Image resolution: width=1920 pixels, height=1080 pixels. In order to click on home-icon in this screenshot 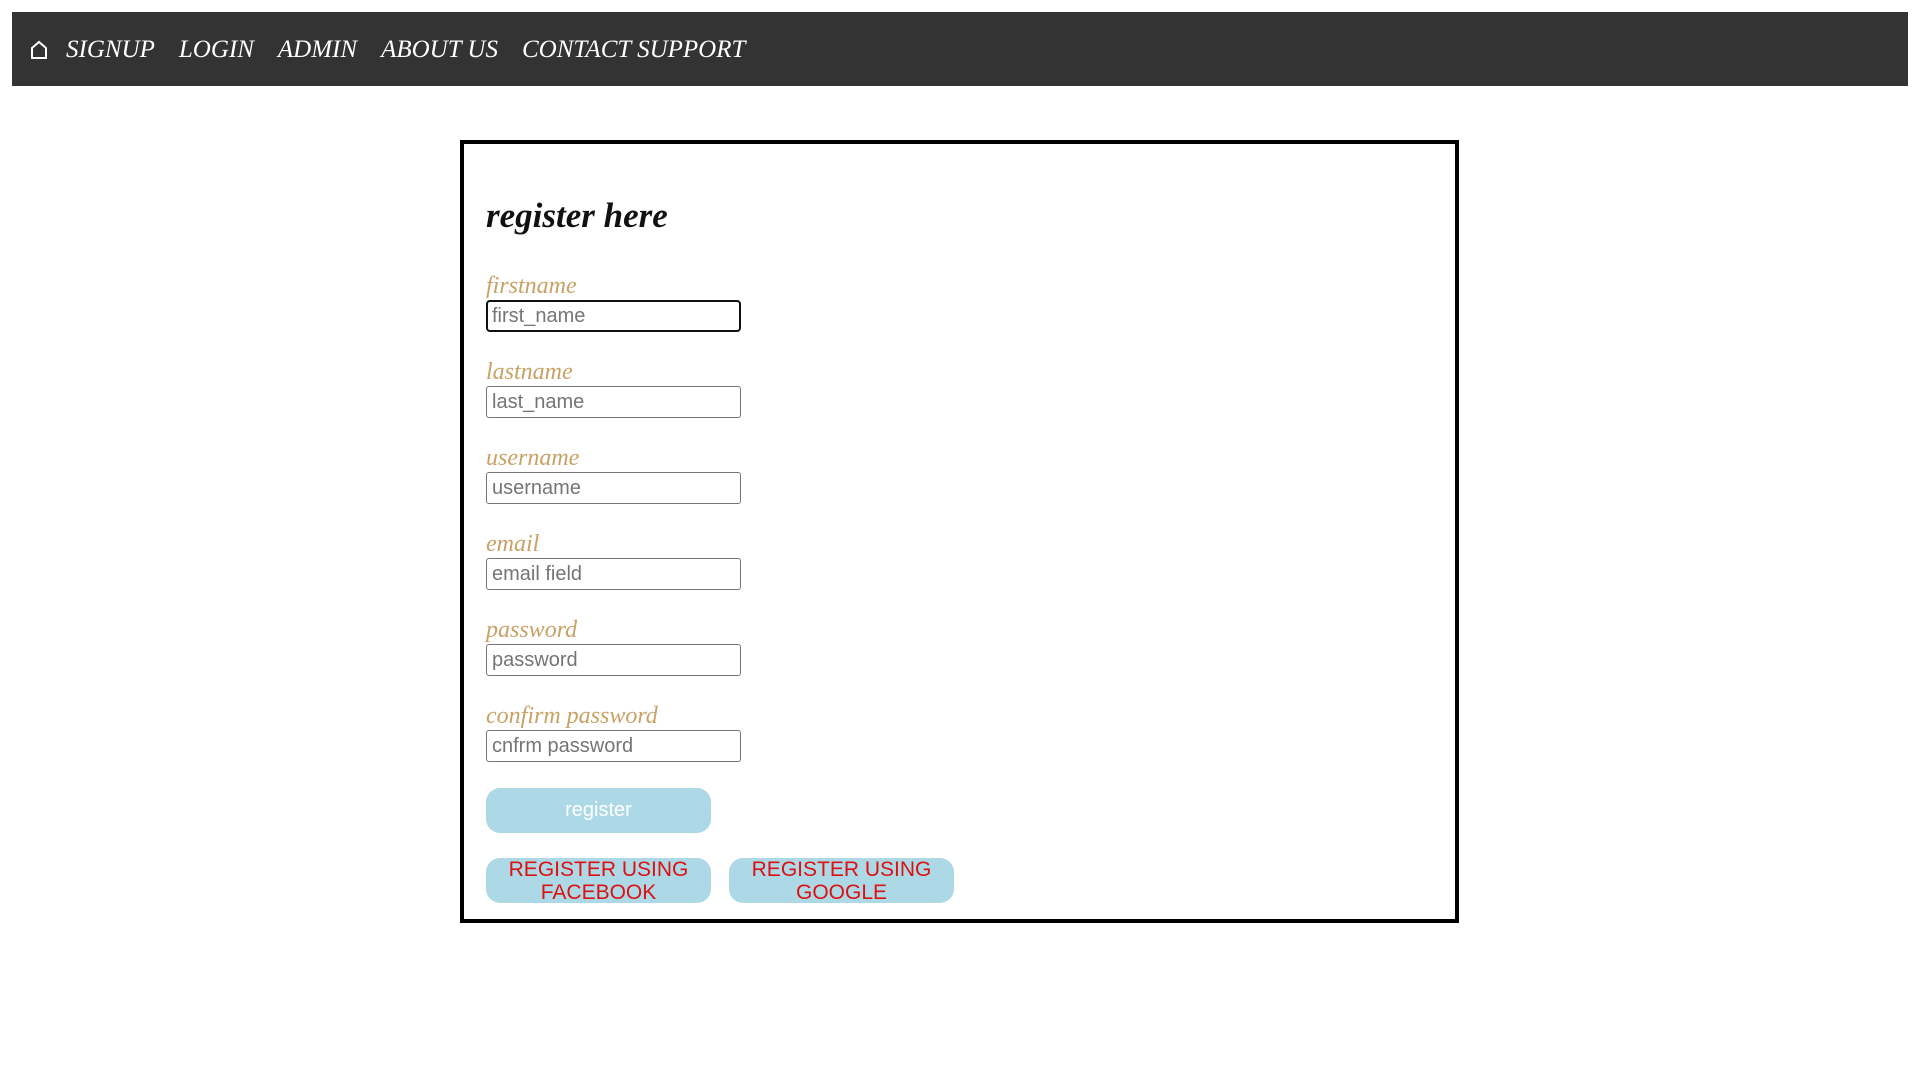, I will do `click(39, 49)`.